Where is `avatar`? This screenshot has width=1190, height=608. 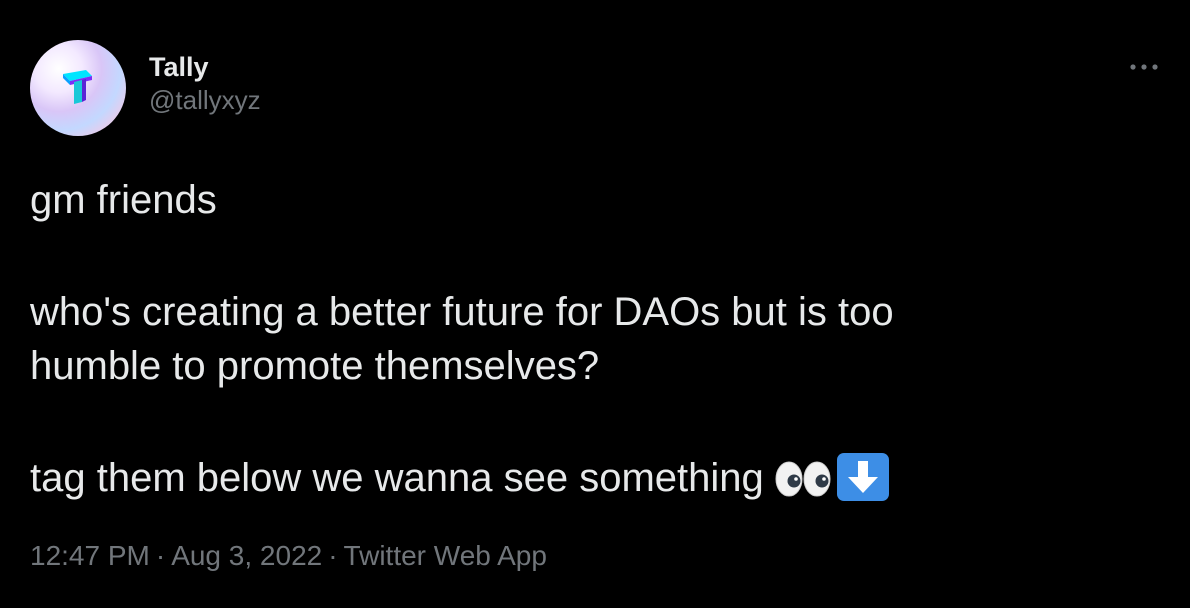 avatar is located at coordinates (78, 88).